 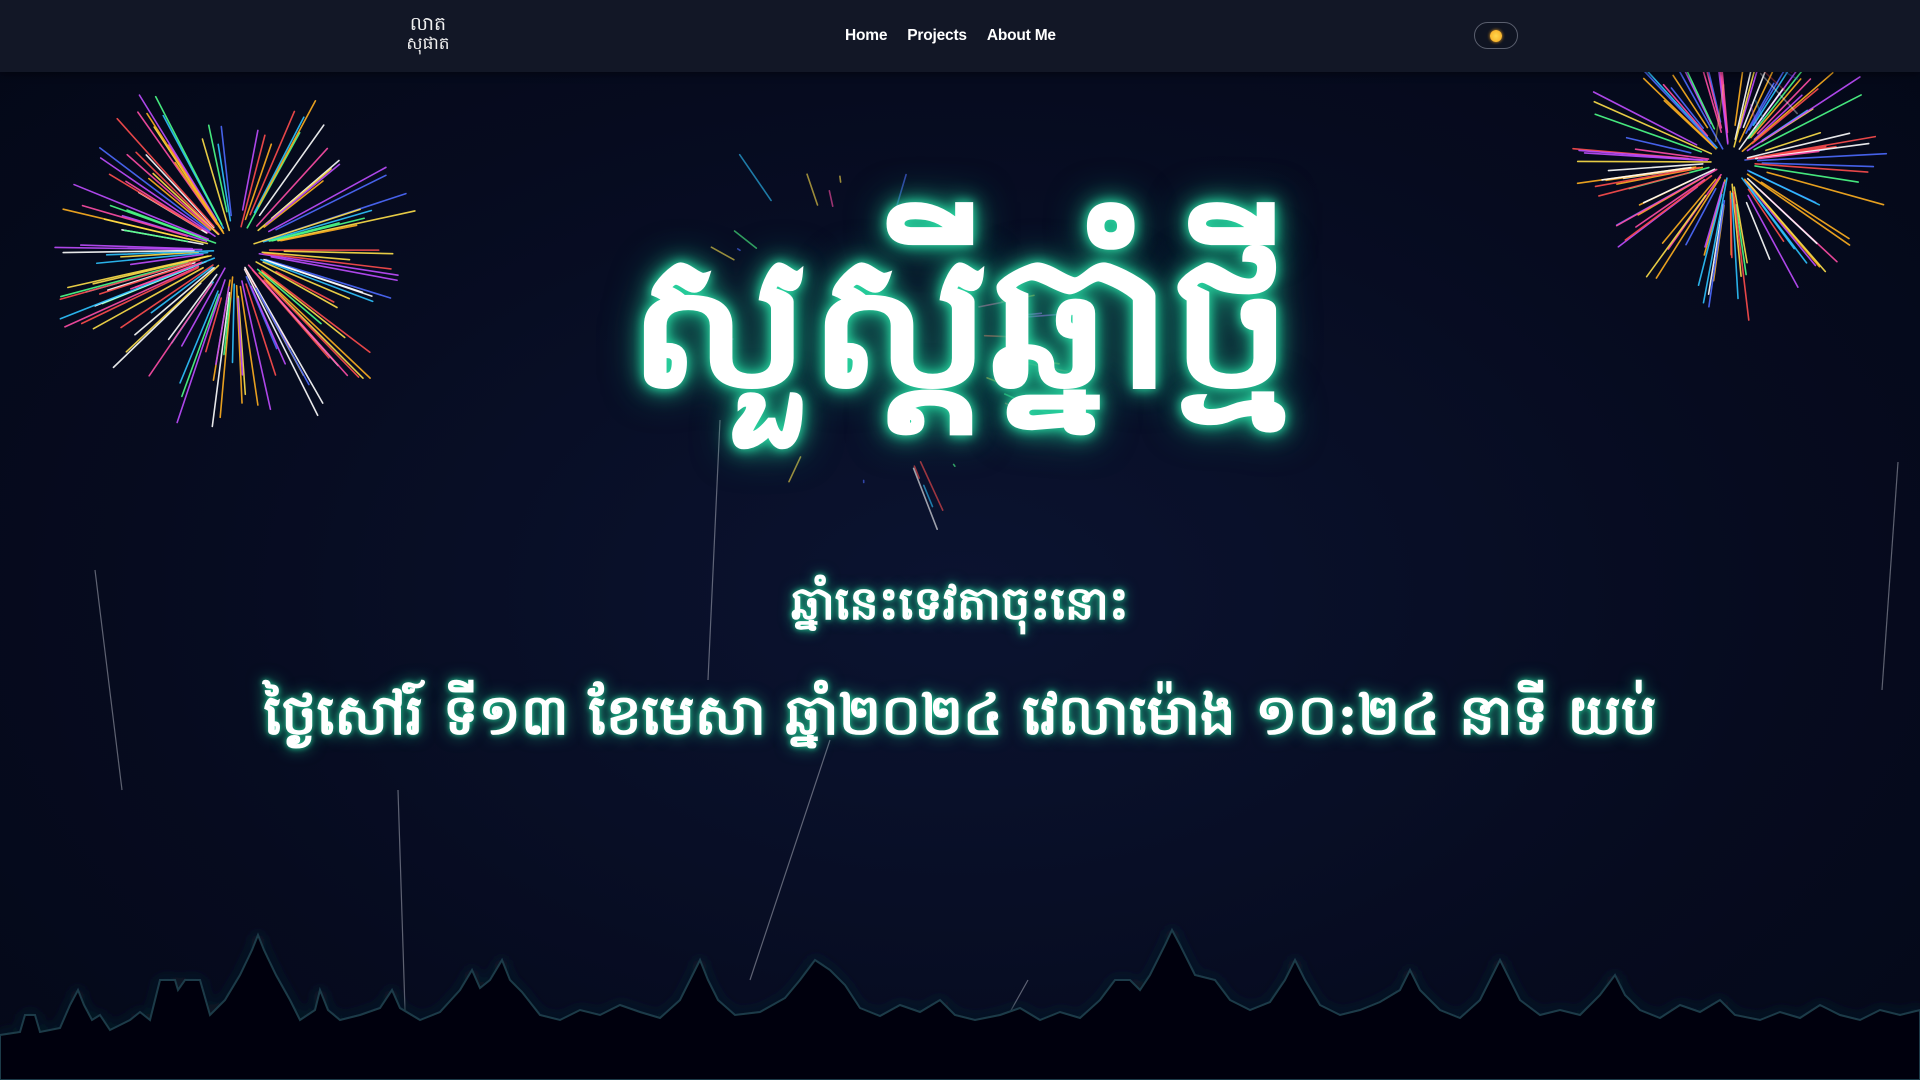 I want to click on navbar: លាត សុផាត Home Projects About Me, so click(x=960, y=36).